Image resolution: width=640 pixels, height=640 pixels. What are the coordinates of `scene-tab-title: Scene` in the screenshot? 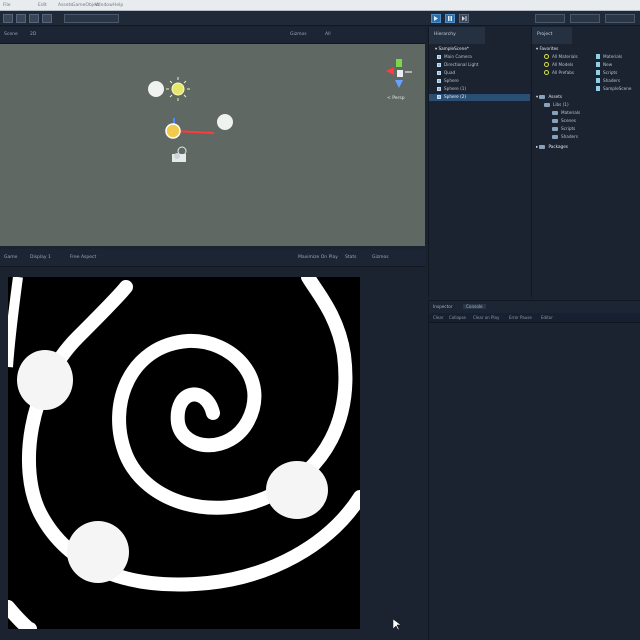 It's located at (11, 34).